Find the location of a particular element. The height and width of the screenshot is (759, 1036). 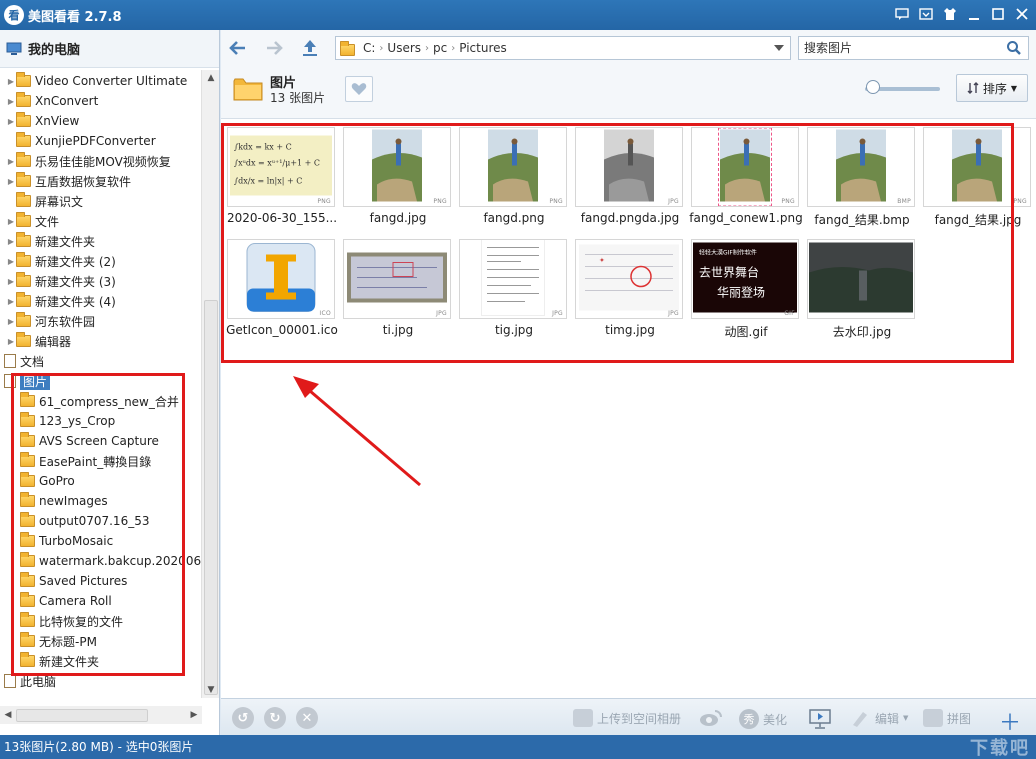

file-type-badge: PNG is located at coordinates (1020, 201).